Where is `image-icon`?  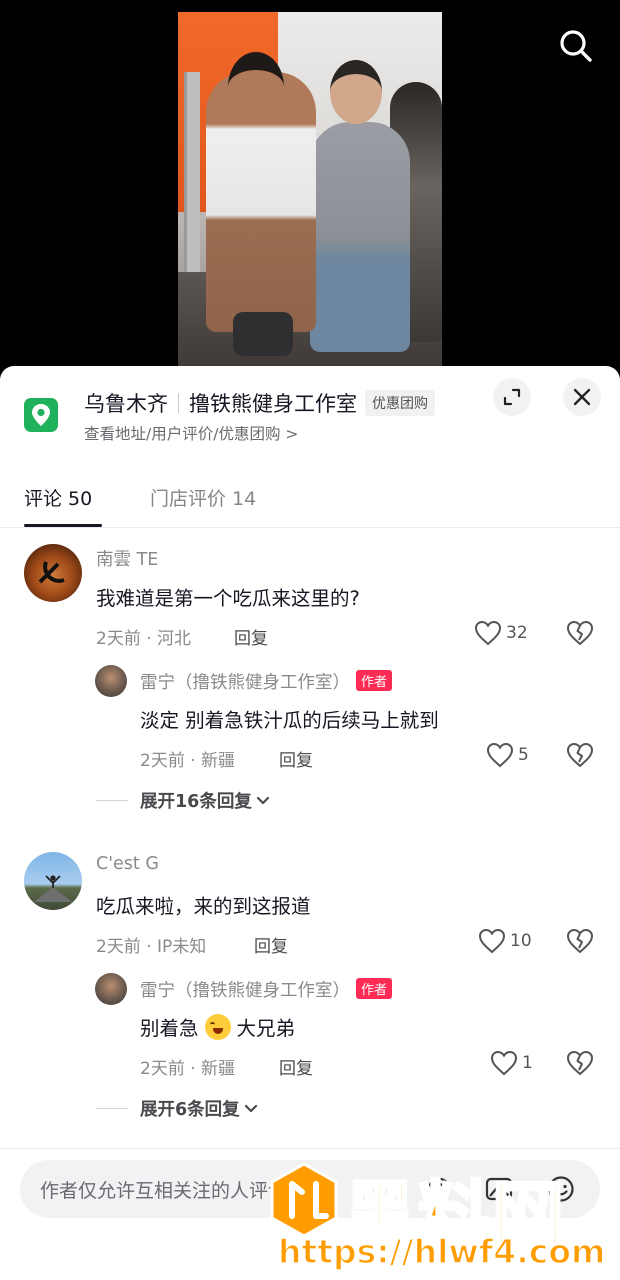 image-icon is located at coordinates (499, 1189).